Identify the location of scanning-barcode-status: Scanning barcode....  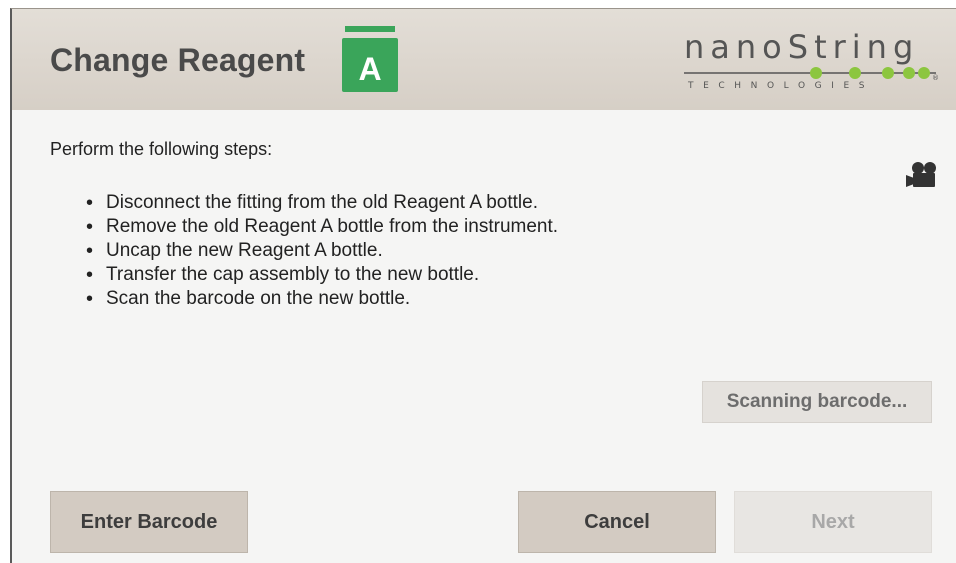
(817, 402).